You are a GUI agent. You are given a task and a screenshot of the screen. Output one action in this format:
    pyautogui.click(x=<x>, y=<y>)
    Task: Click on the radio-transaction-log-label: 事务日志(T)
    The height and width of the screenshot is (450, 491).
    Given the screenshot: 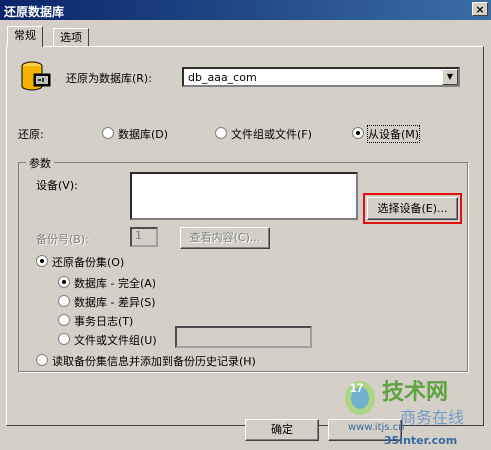 What is the action you would take?
    pyautogui.click(x=103, y=321)
    